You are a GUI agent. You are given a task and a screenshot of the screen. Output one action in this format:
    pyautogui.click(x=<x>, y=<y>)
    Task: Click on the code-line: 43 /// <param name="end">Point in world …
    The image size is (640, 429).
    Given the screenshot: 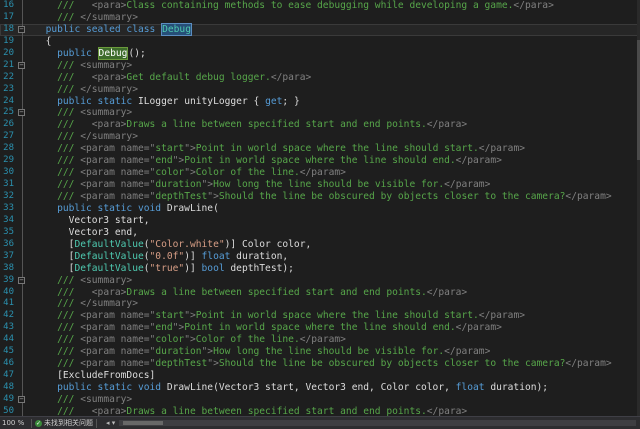 What is the action you would take?
    pyautogui.click(x=320, y=328)
    